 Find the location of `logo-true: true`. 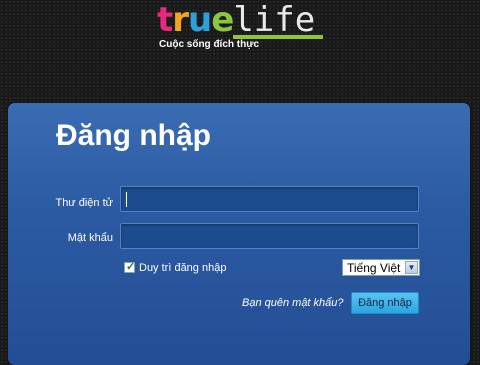

logo-true: true is located at coordinates (195, 20).